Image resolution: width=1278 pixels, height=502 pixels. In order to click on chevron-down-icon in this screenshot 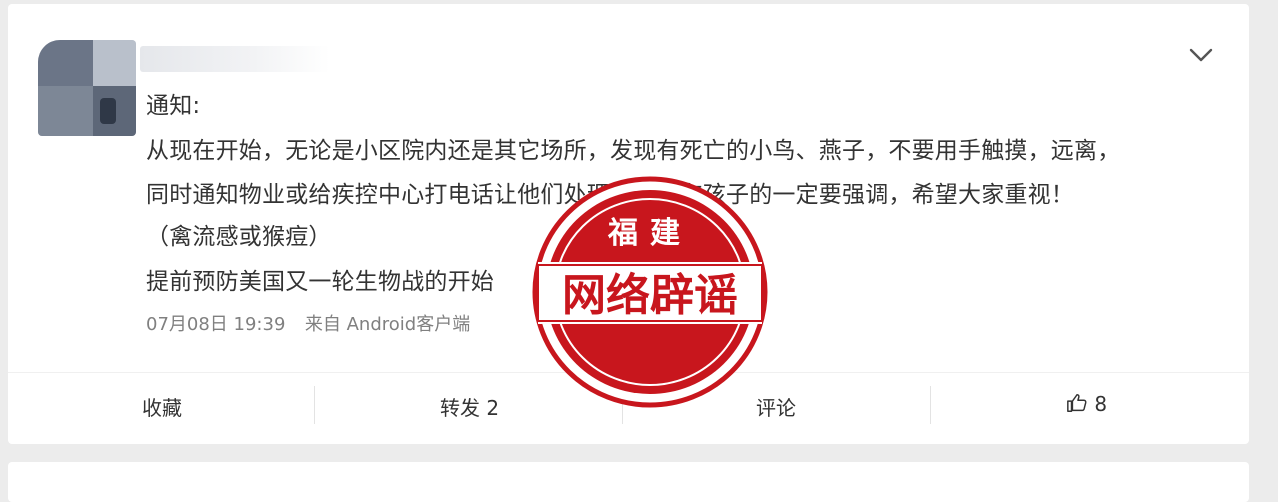, I will do `click(1201, 55)`.